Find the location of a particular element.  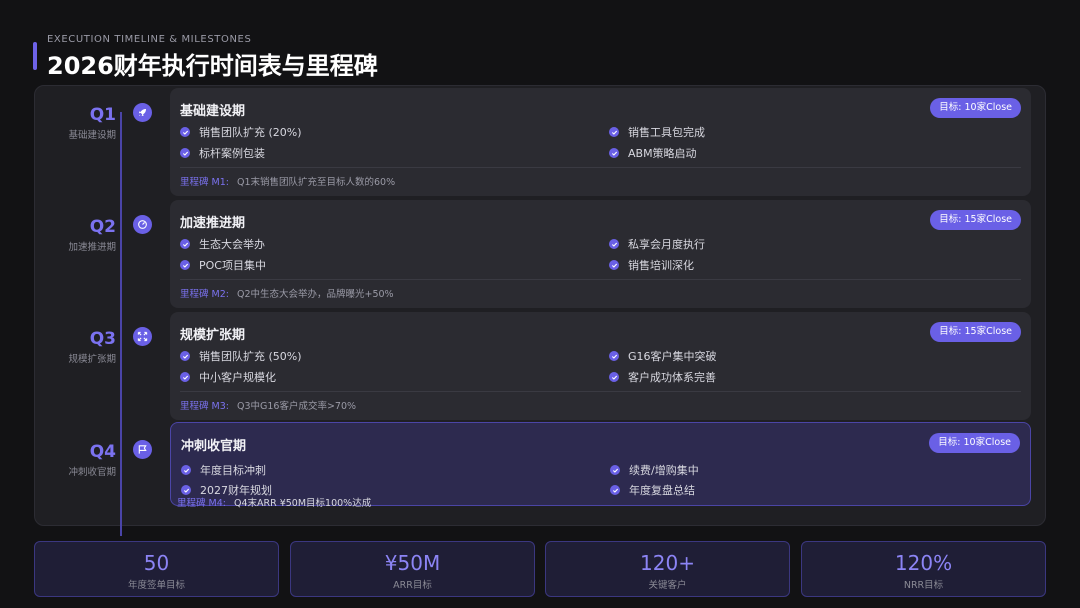

quarter-label-q3: Q3 规模扩张期 is located at coordinates (78, 347).